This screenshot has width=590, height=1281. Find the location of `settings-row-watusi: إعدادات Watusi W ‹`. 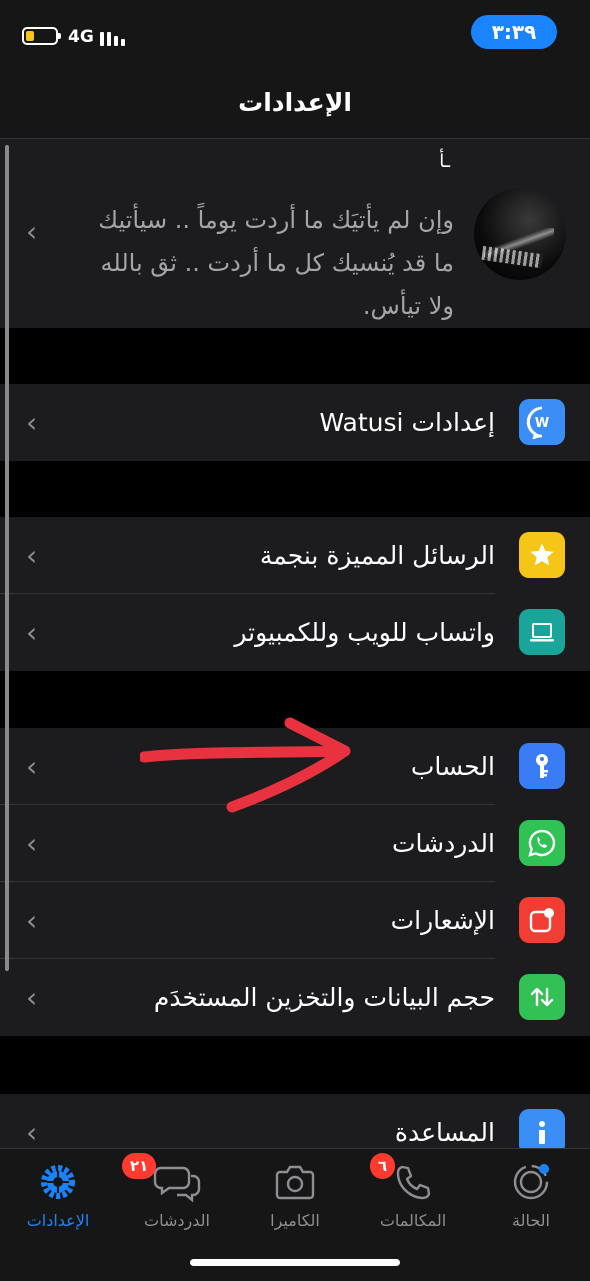

settings-row-watusi: إعدادات Watusi W ‹ is located at coordinates (295, 422).